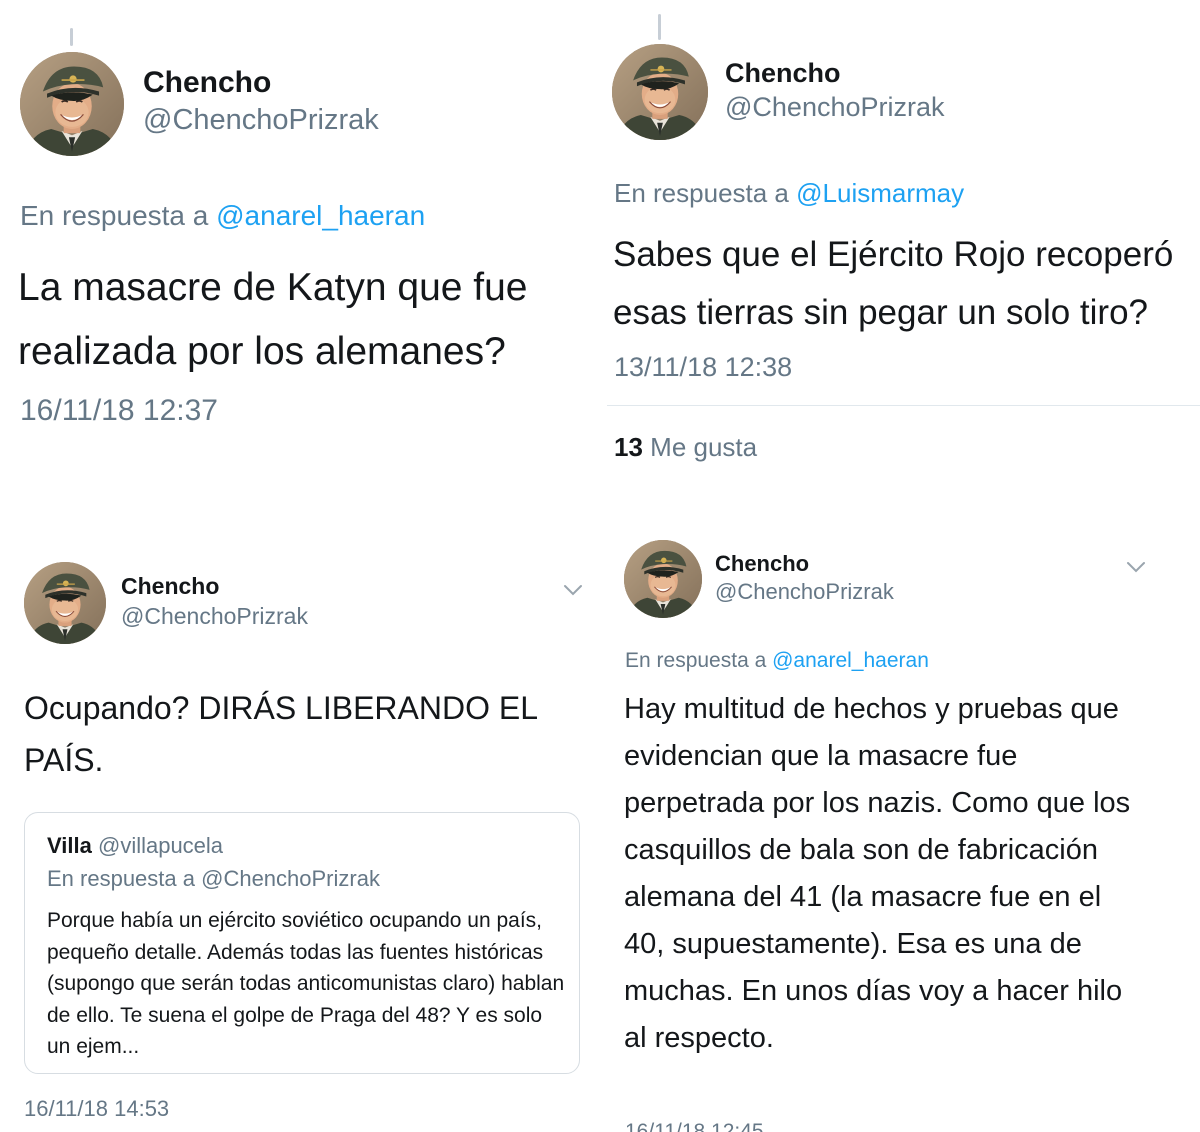 This screenshot has height=1132, width=1200. I want to click on tweet-timestamp: 16/11/18 12:37, so click(119, 411).